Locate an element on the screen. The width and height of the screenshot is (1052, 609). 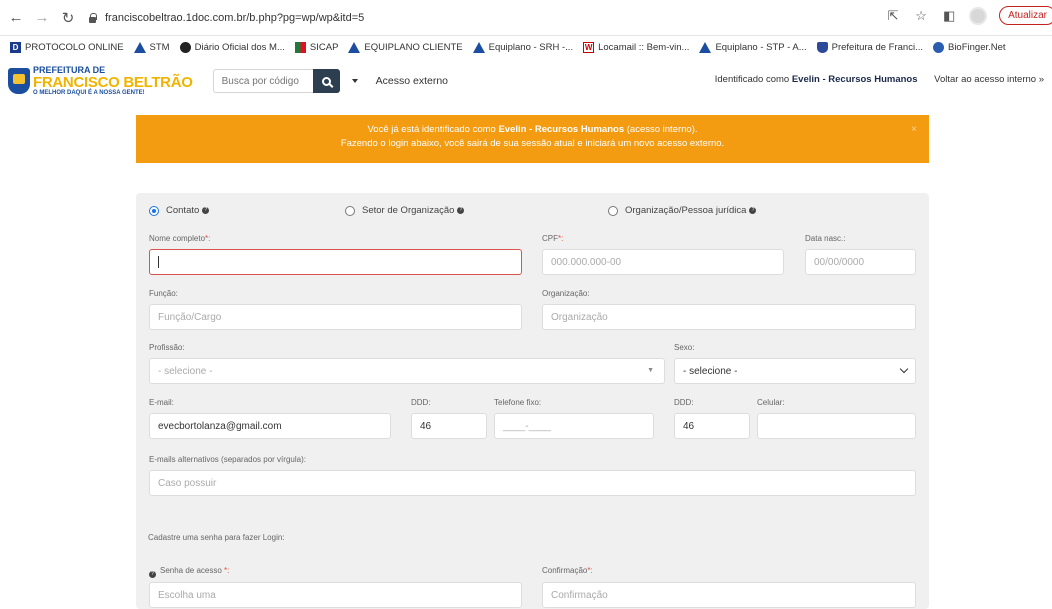
cpf-label: CPF*: is located at coordinates (553, 238).